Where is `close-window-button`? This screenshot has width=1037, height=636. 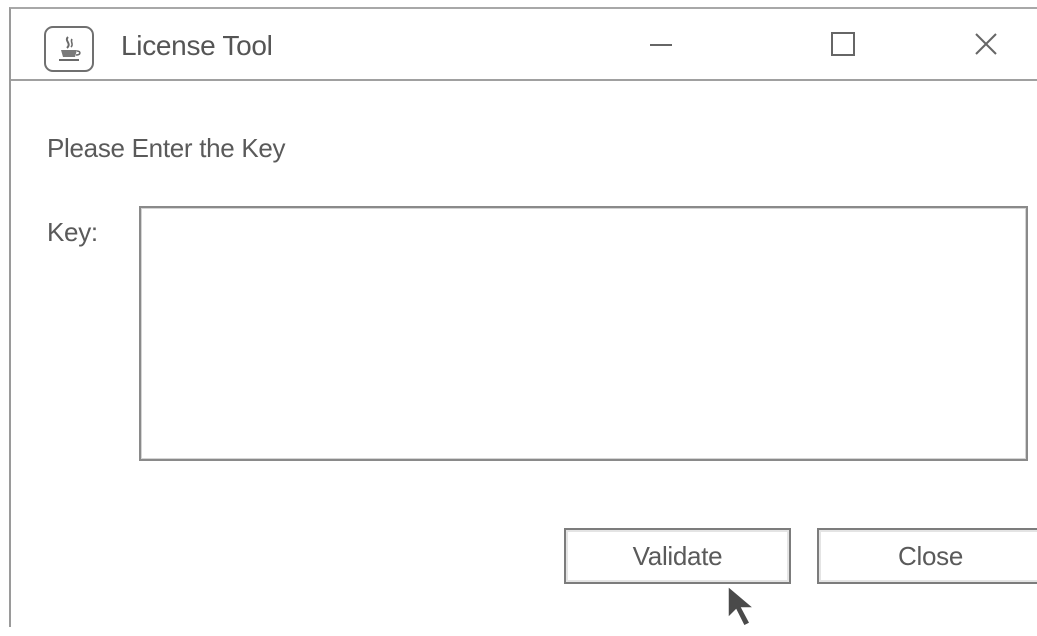 close-window-button is located at coordinates (986, 44).